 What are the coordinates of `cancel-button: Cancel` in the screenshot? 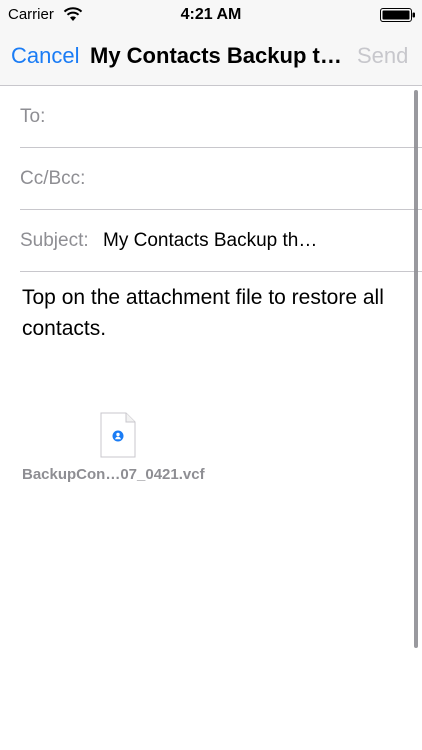 It's located at (45, 56).